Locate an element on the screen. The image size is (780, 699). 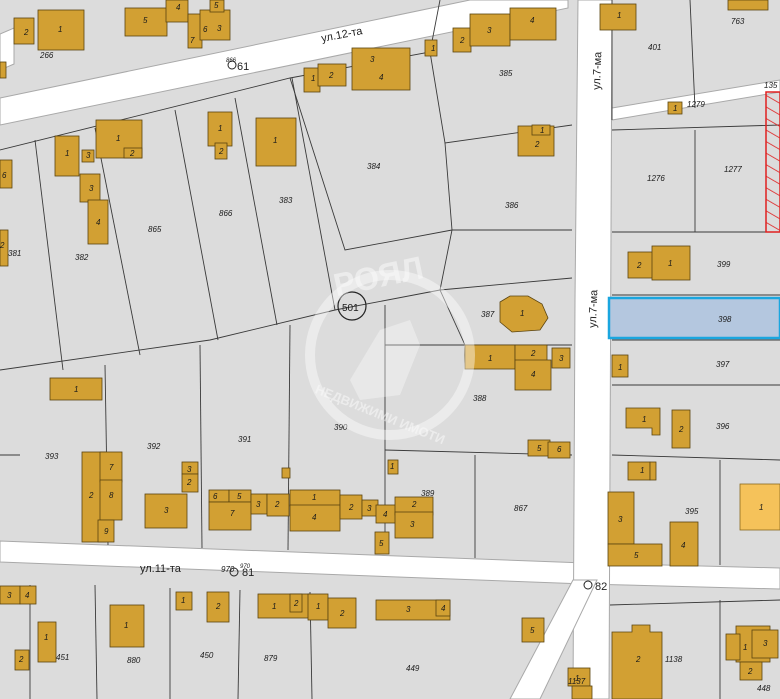
plot-label: 383 is located at coordinates (286, 200).